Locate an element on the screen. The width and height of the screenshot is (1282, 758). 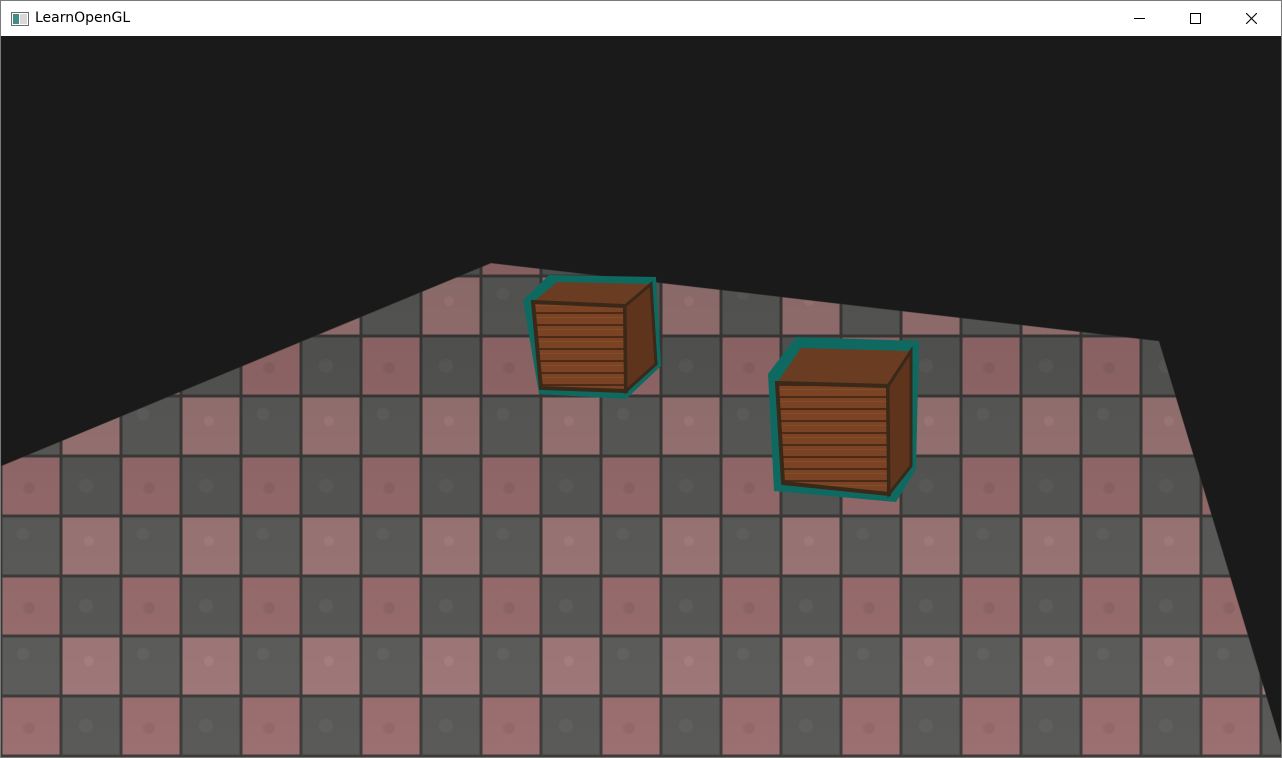
close-button is located at coordinates (1251, 18).